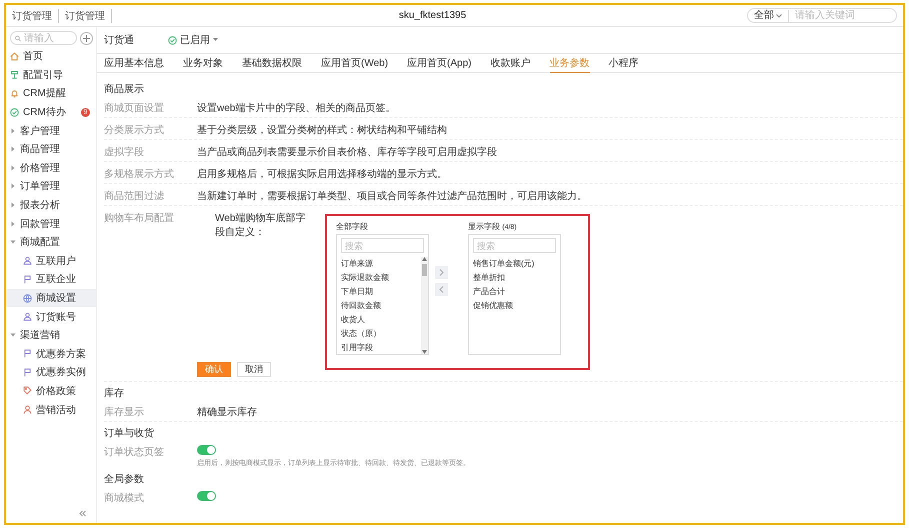  What do you see at coordinates (51, 93) in the screenshot?
I see `sidebar-item: CRM提醒` at bounding box center [51, 93].